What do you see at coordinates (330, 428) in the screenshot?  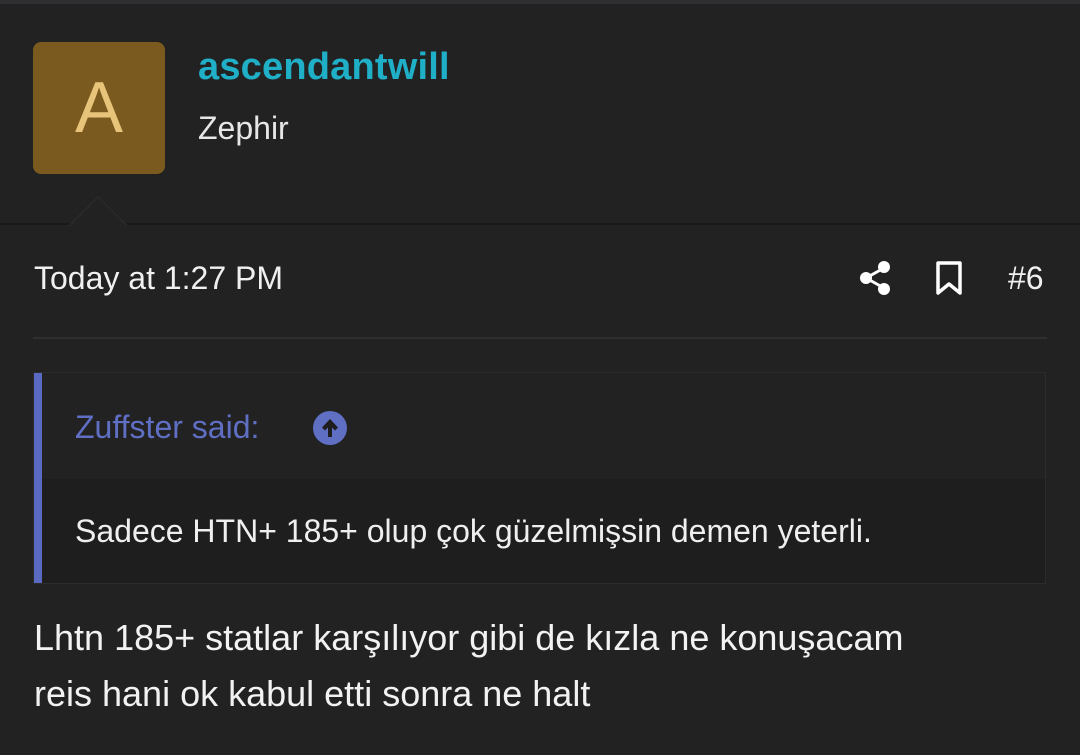 I see `arrow-up-circle-icon` at bounding box center [330, 428].